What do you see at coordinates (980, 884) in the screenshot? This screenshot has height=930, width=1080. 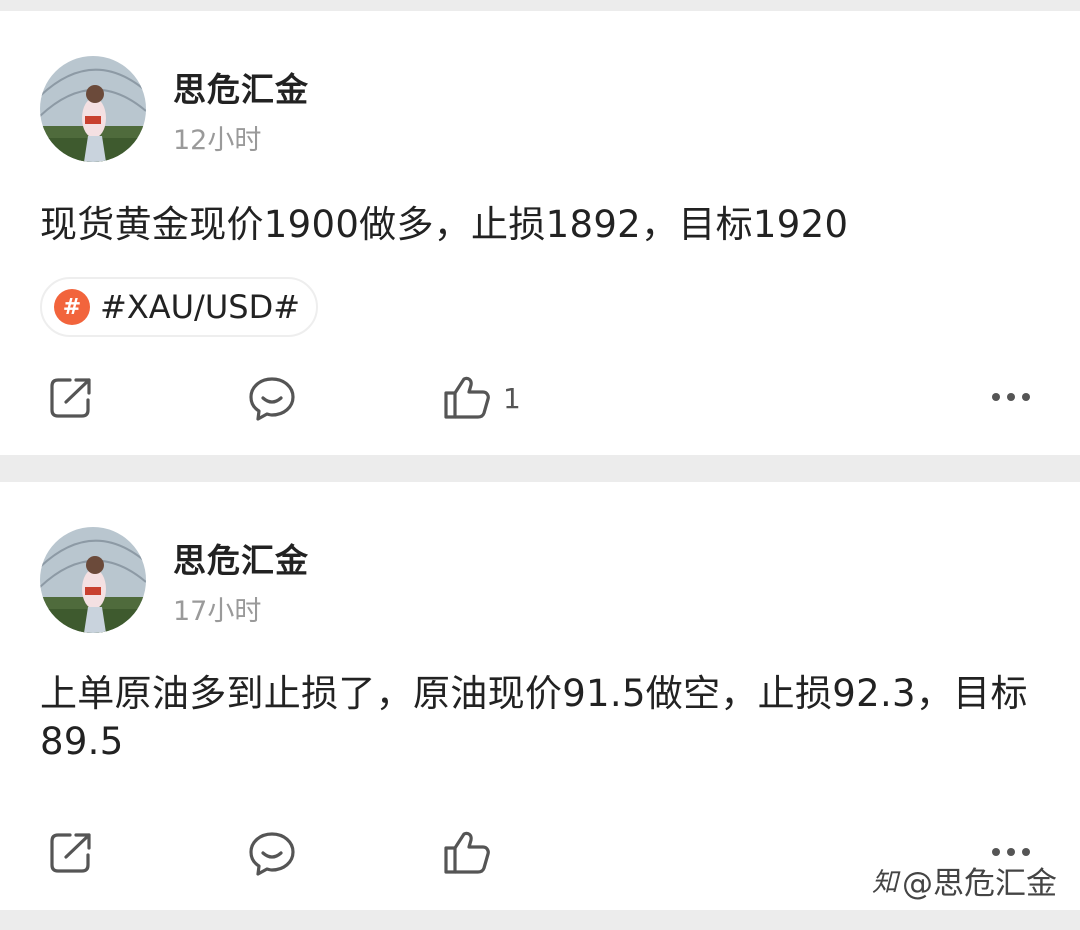 I see `watermark-text: @思危汇金` at bounding box center [980, 884].